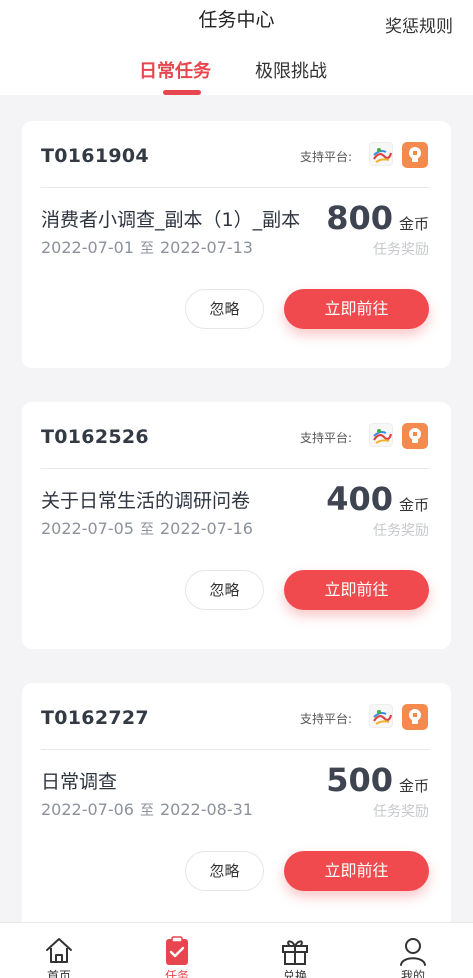  I want to click on task-title: 关于日常生活的调研问卷, so click(146, 501).